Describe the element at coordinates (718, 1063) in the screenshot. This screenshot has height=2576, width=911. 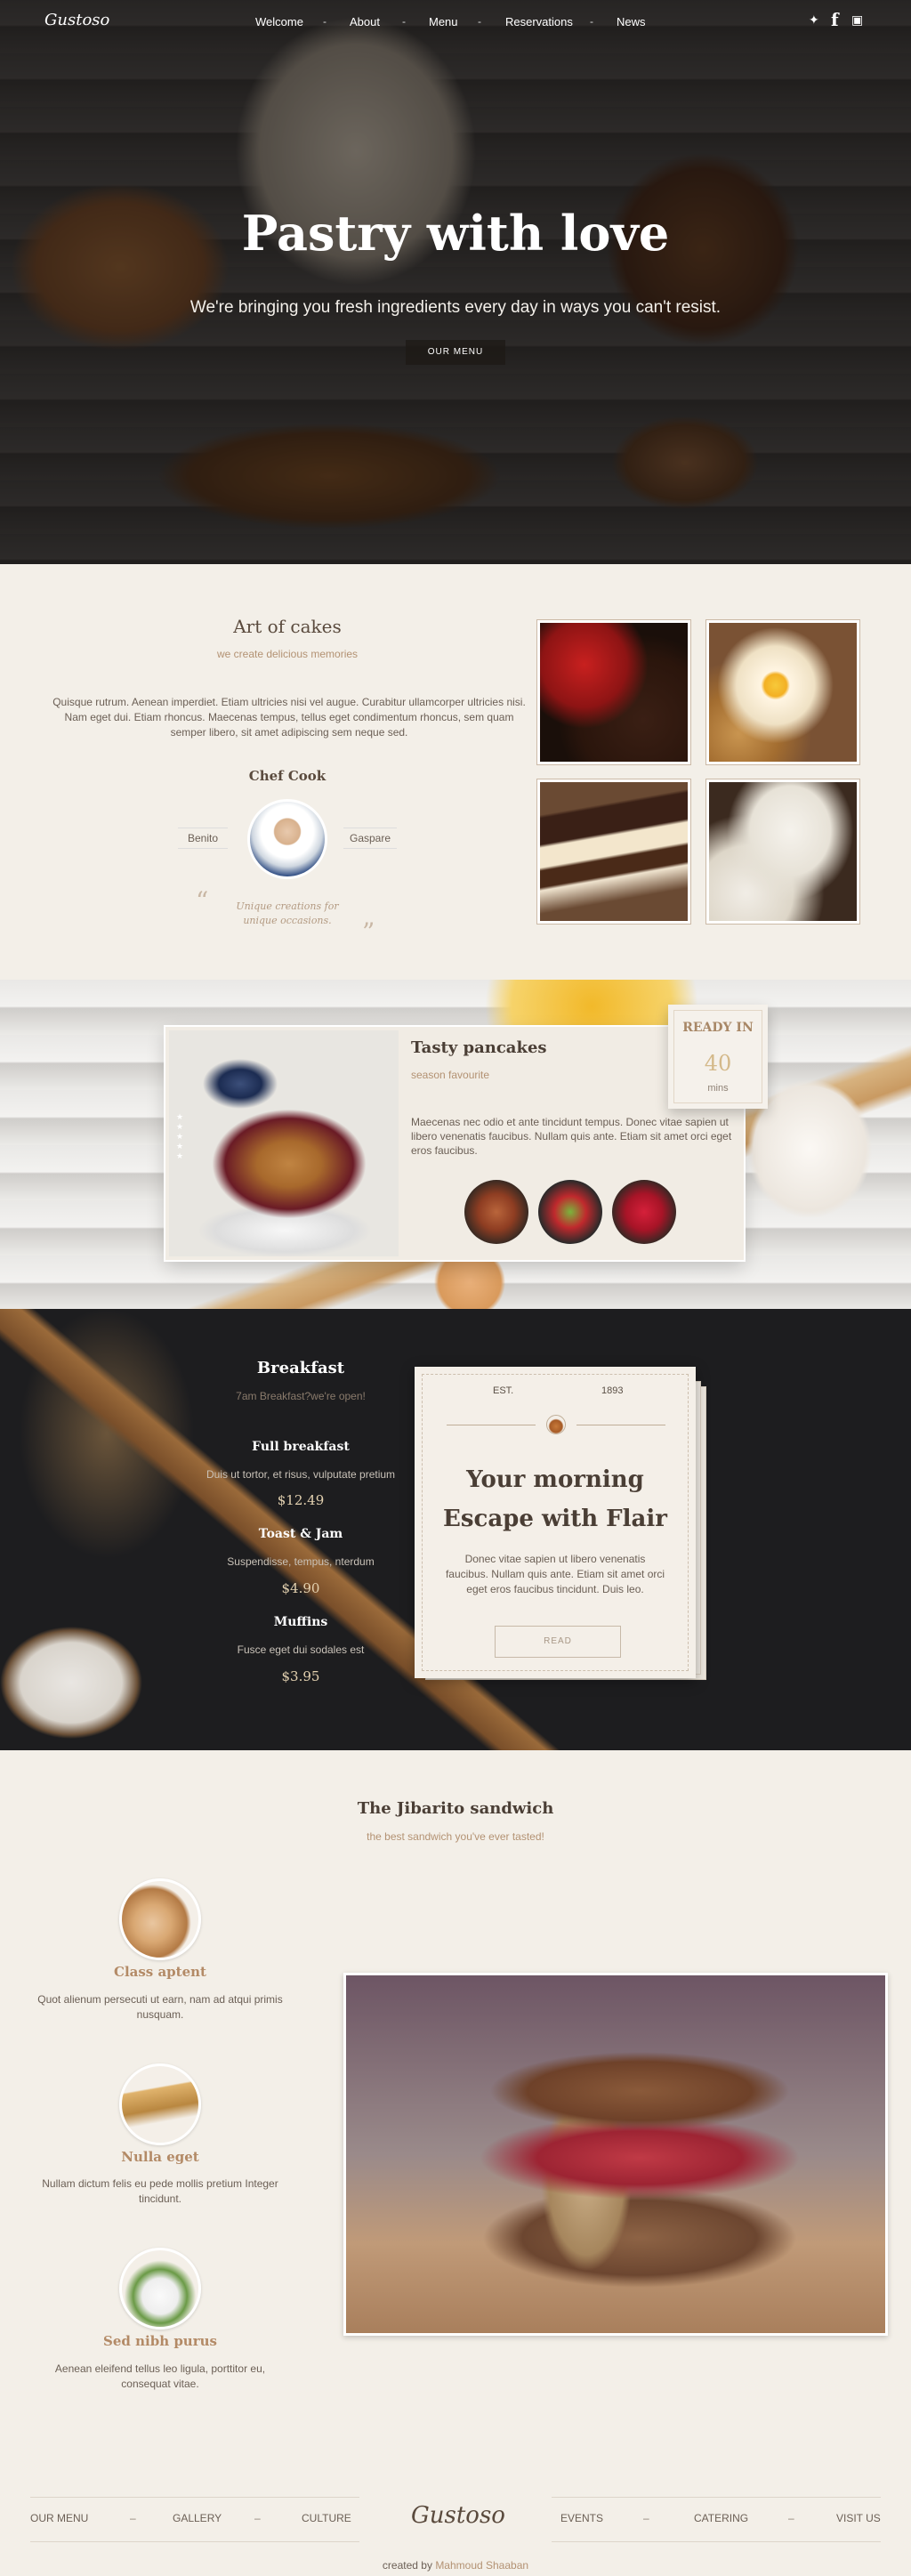
I see `ready-value: 40` at that location.